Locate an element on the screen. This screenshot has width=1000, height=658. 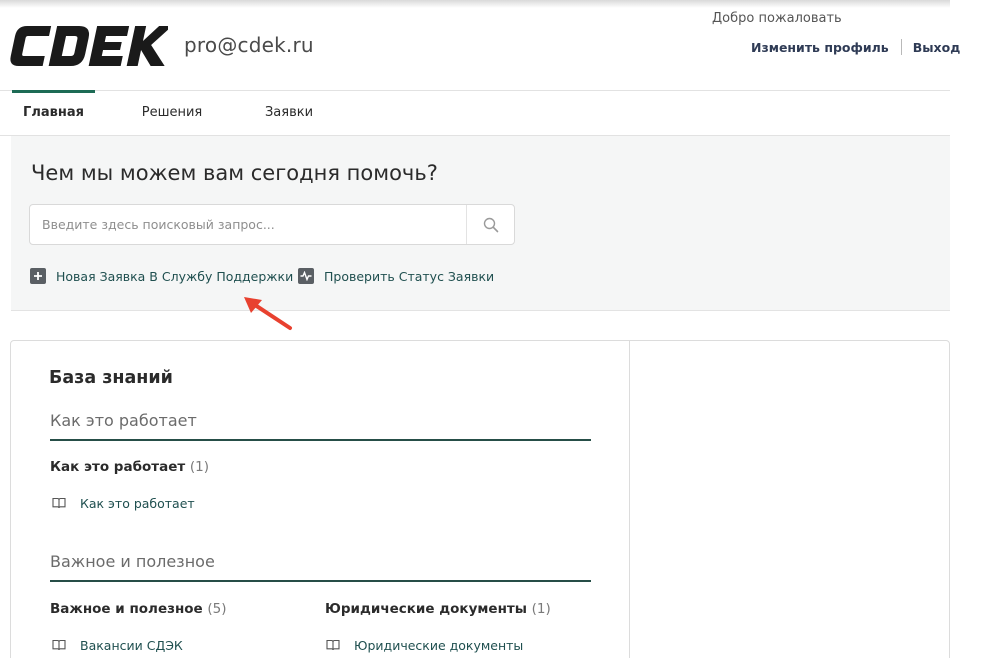
kb-column-divider is located at coordinates (629, 499).